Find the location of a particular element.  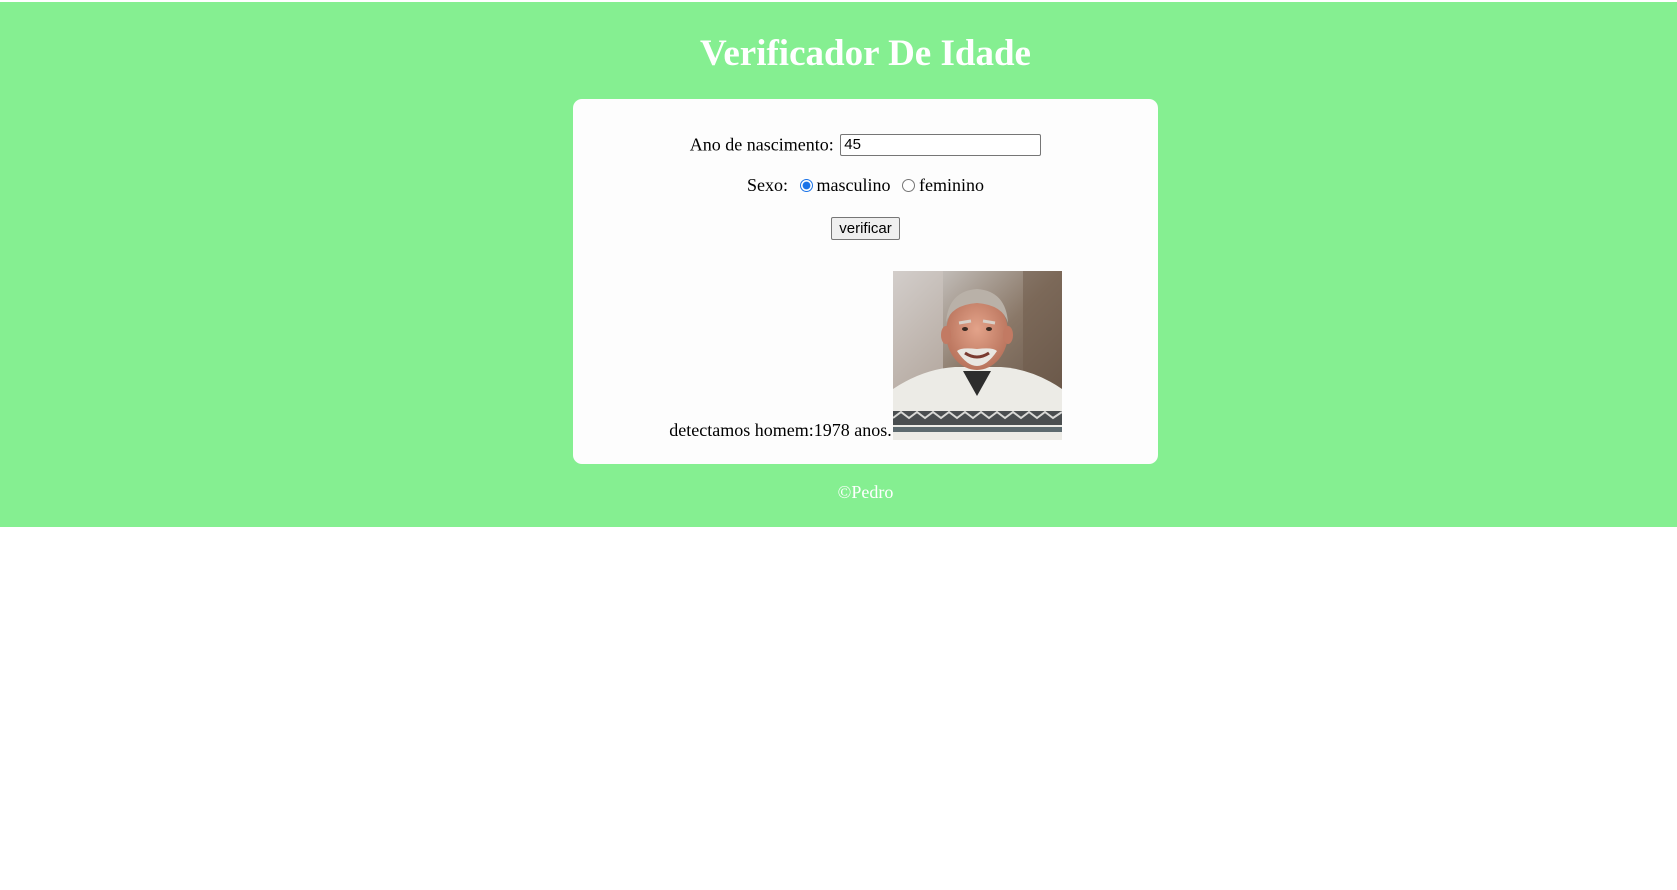

sex-label: Sexo: is located at coordinates (767, 185).